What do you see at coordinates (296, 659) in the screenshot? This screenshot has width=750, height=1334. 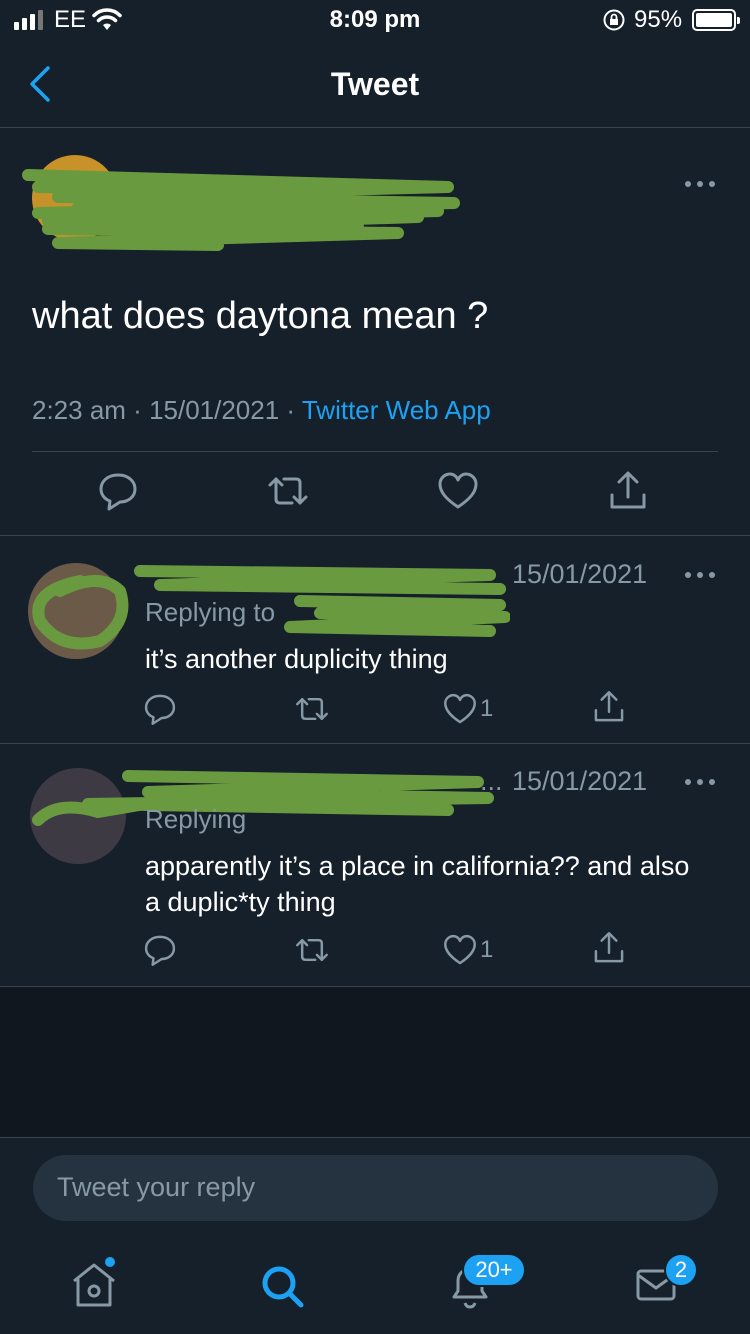 I see `reply-text: it’s another duplicity thing` at bounding box center [296, 659].